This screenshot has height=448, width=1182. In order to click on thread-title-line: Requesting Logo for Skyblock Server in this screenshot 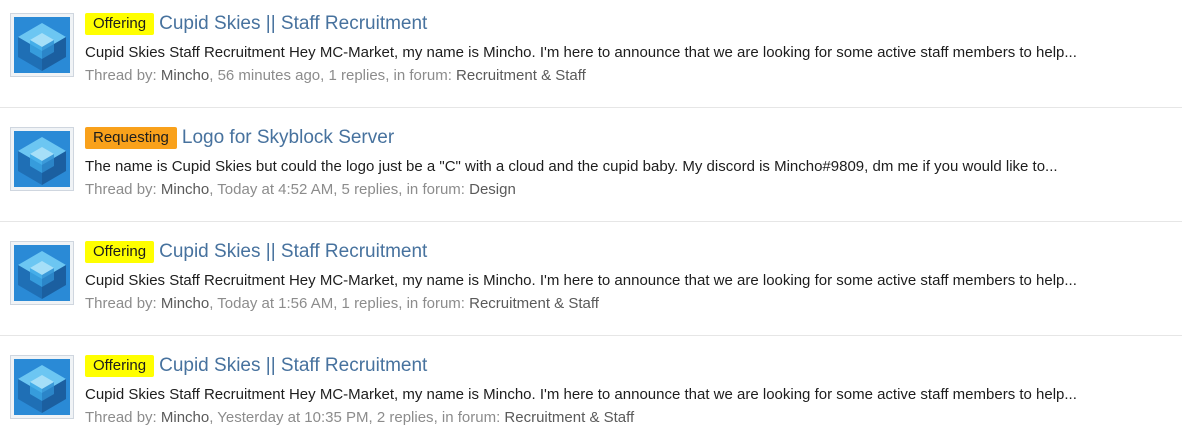, I will do `click(239, 139)`.